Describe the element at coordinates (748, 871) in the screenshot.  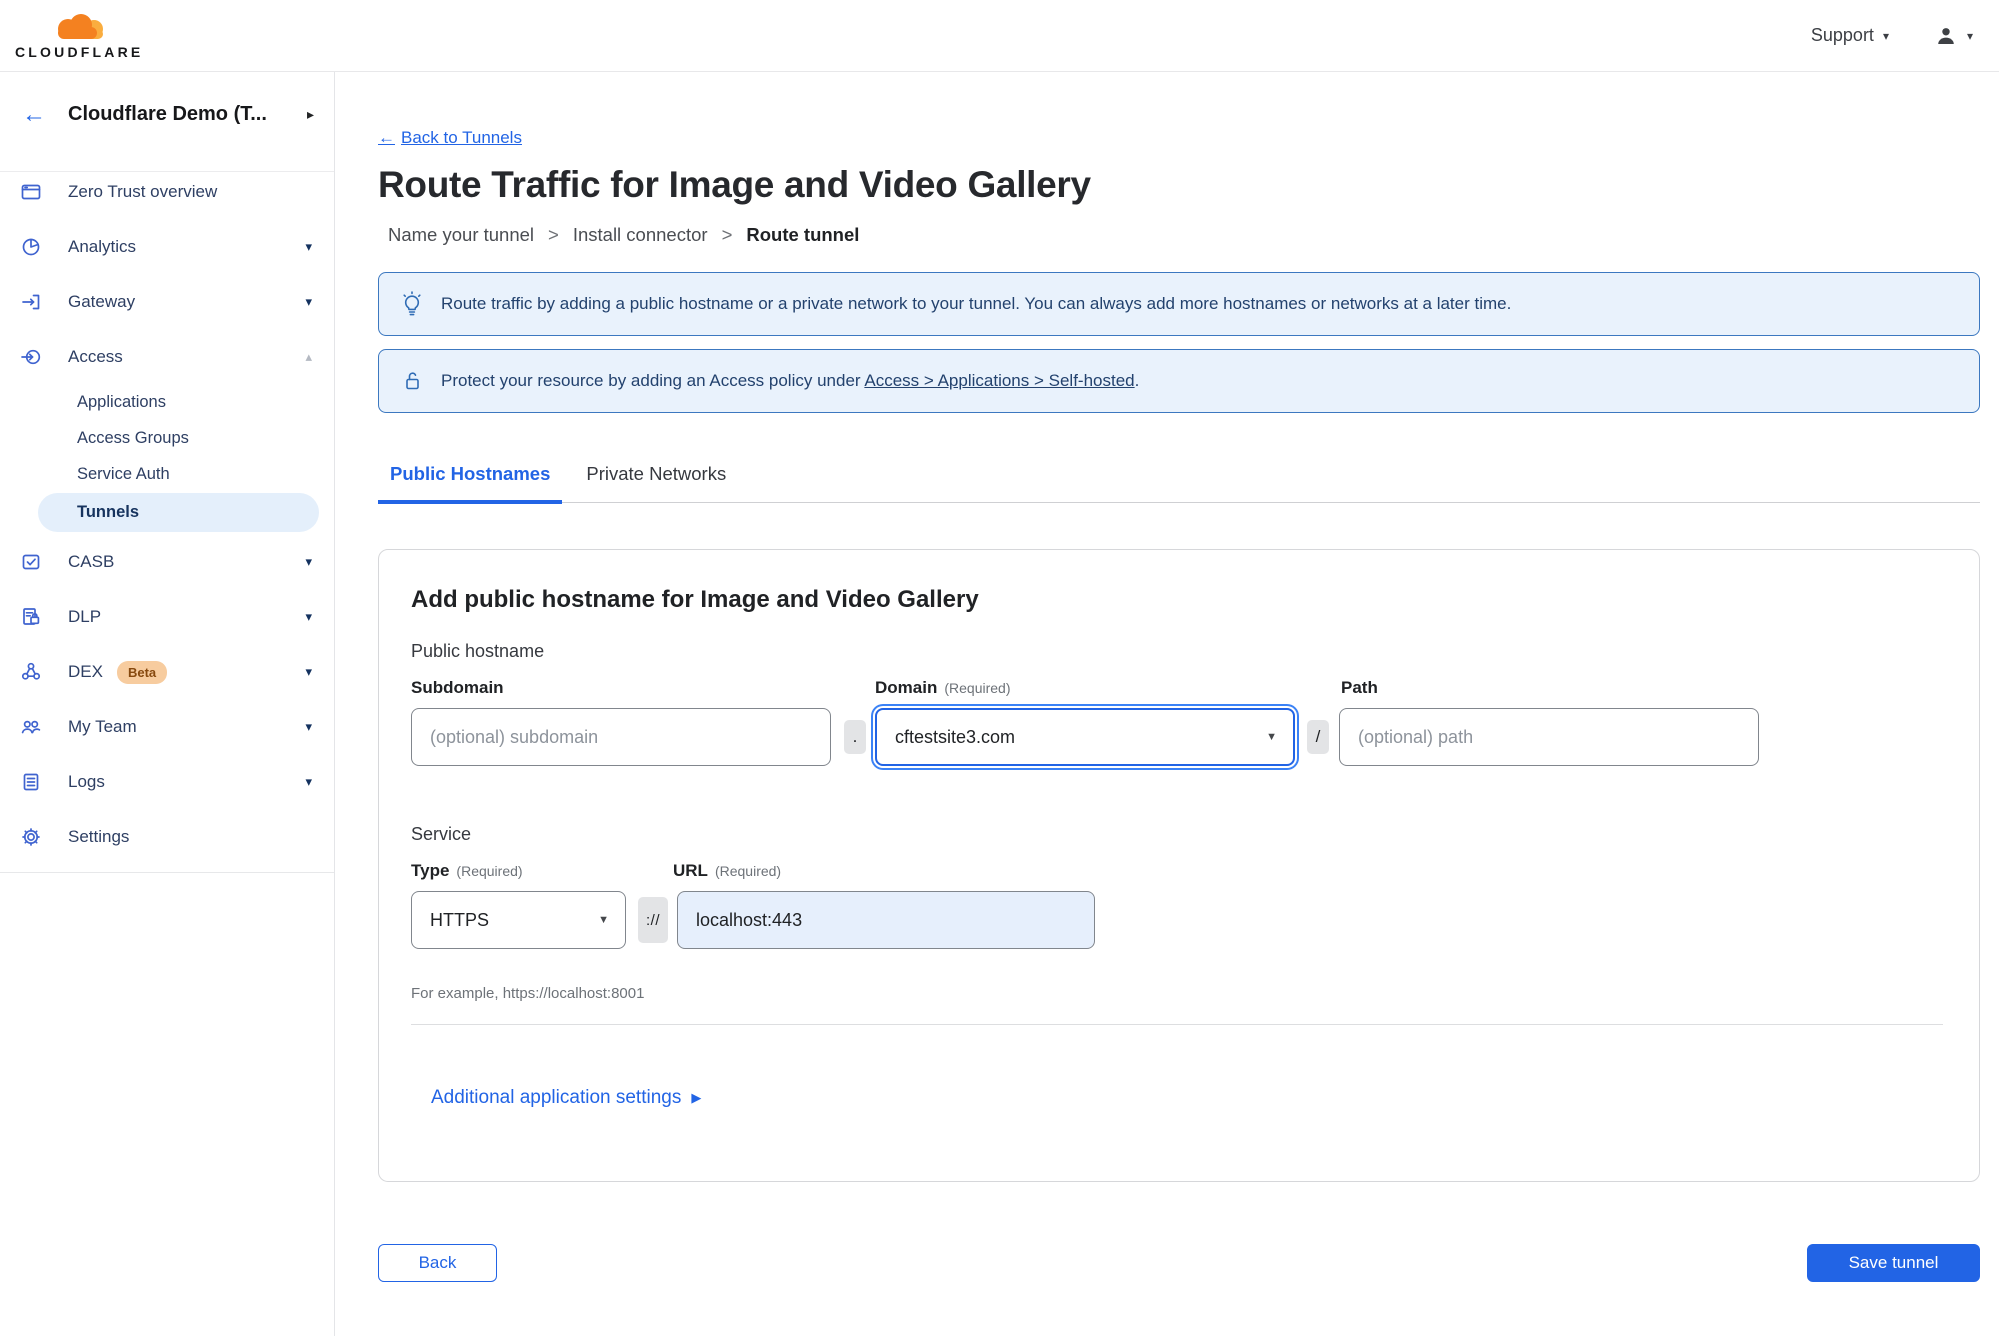
I see `url-required-tag: (Required)` at that location.